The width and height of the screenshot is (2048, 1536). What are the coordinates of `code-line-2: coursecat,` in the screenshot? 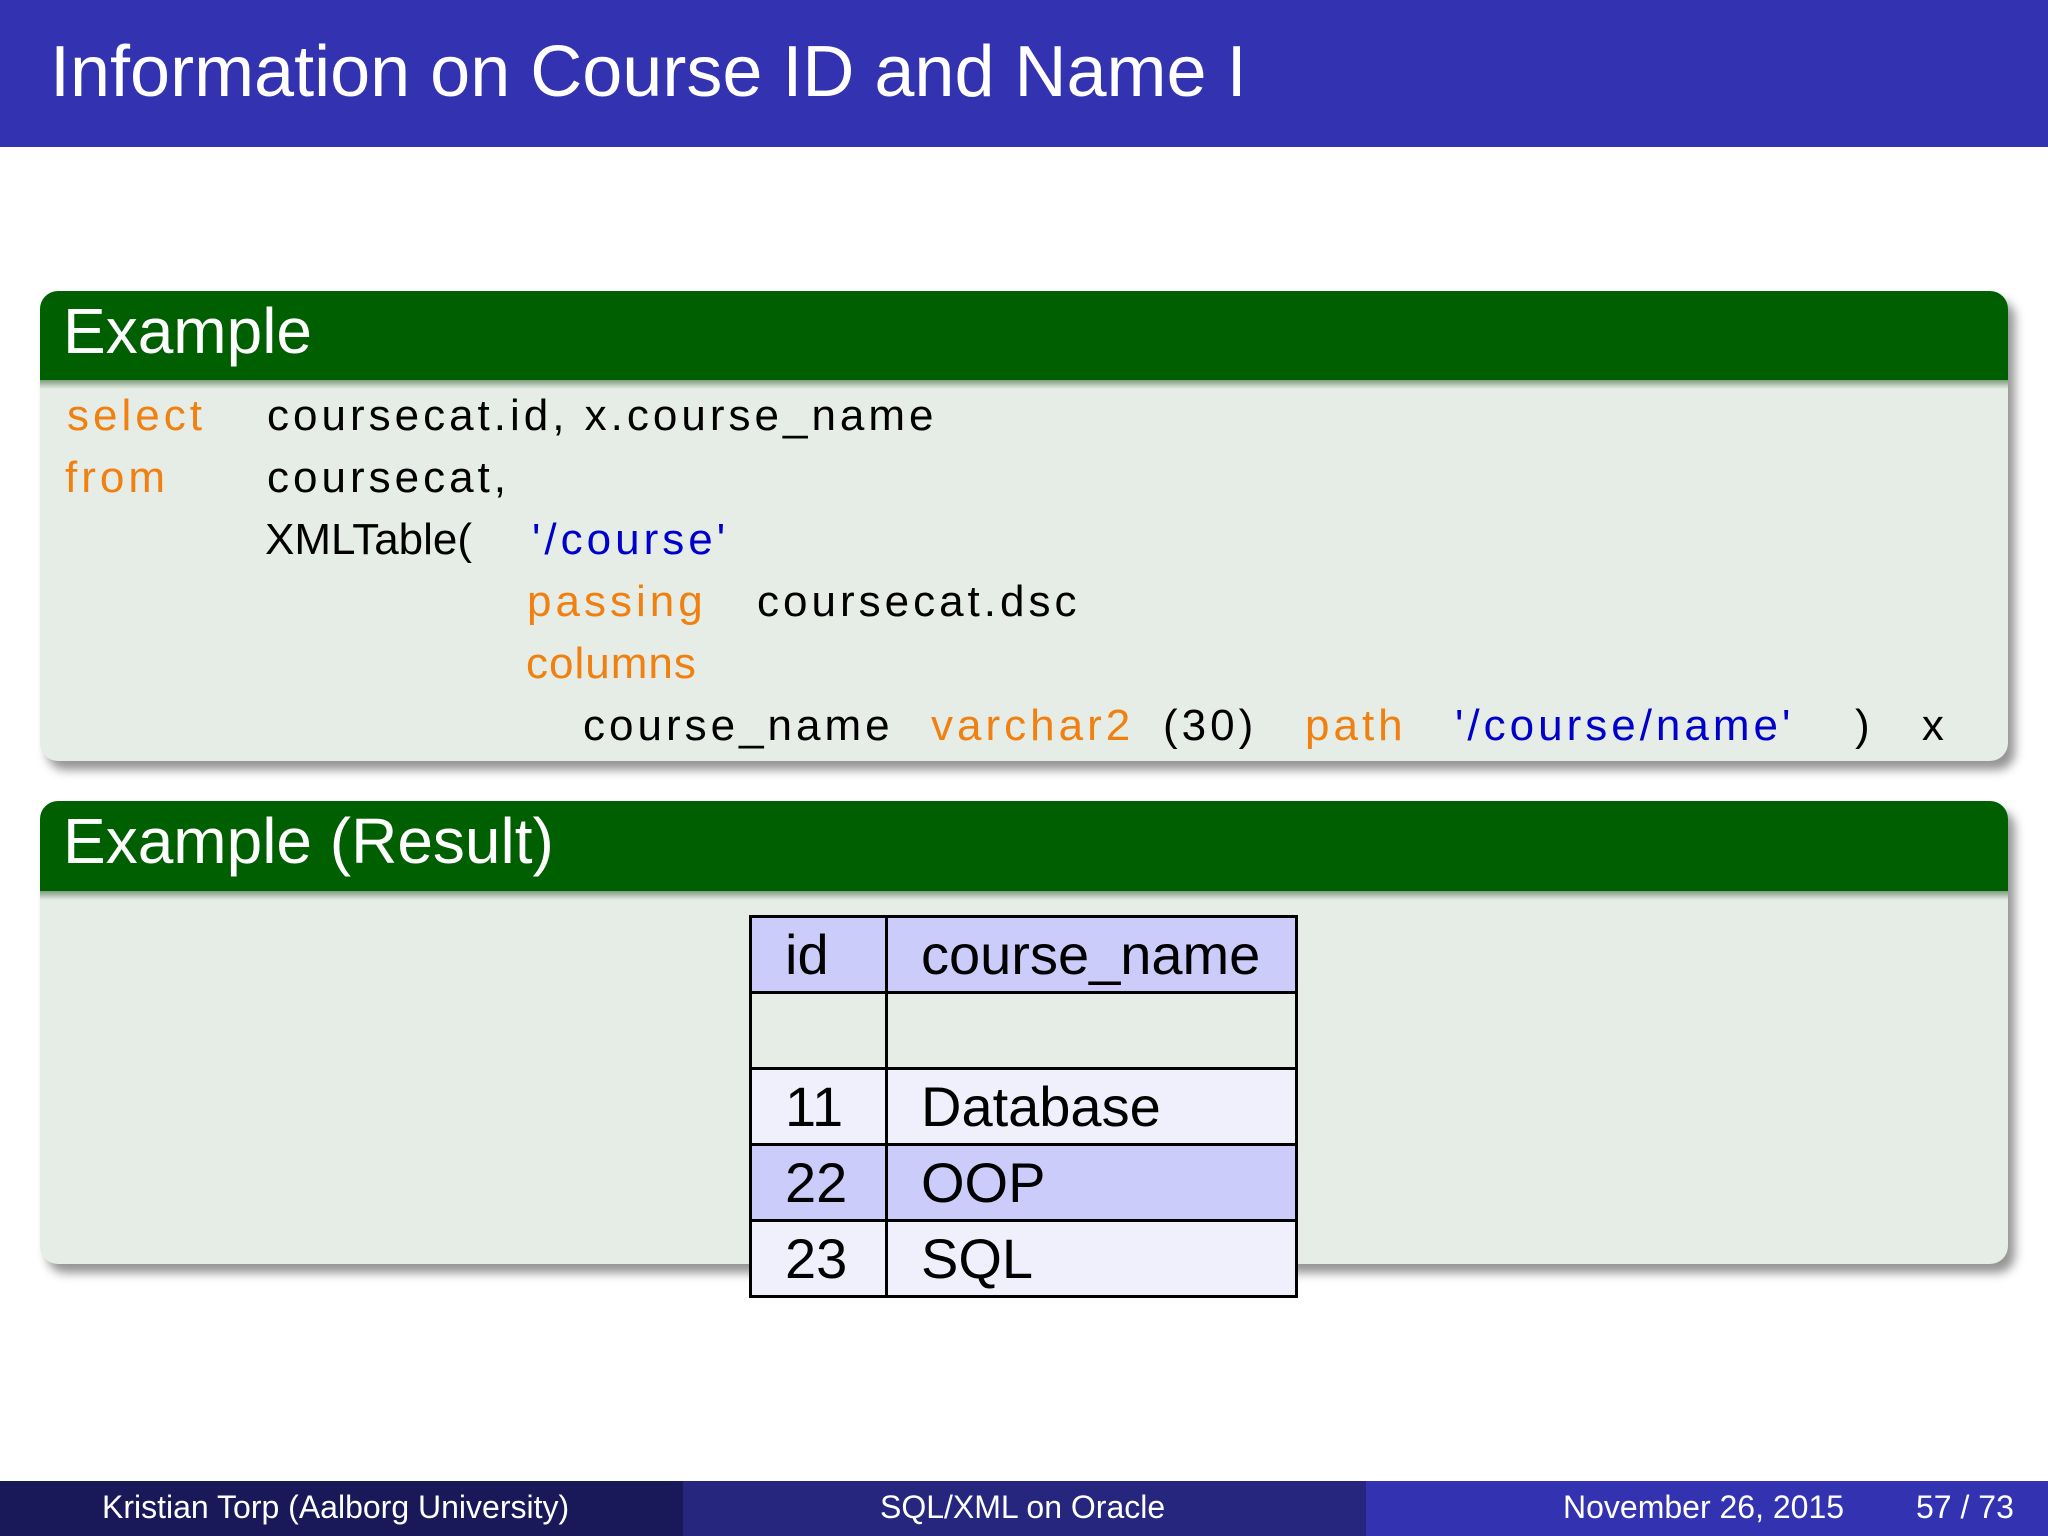 It's located at (388, 477).